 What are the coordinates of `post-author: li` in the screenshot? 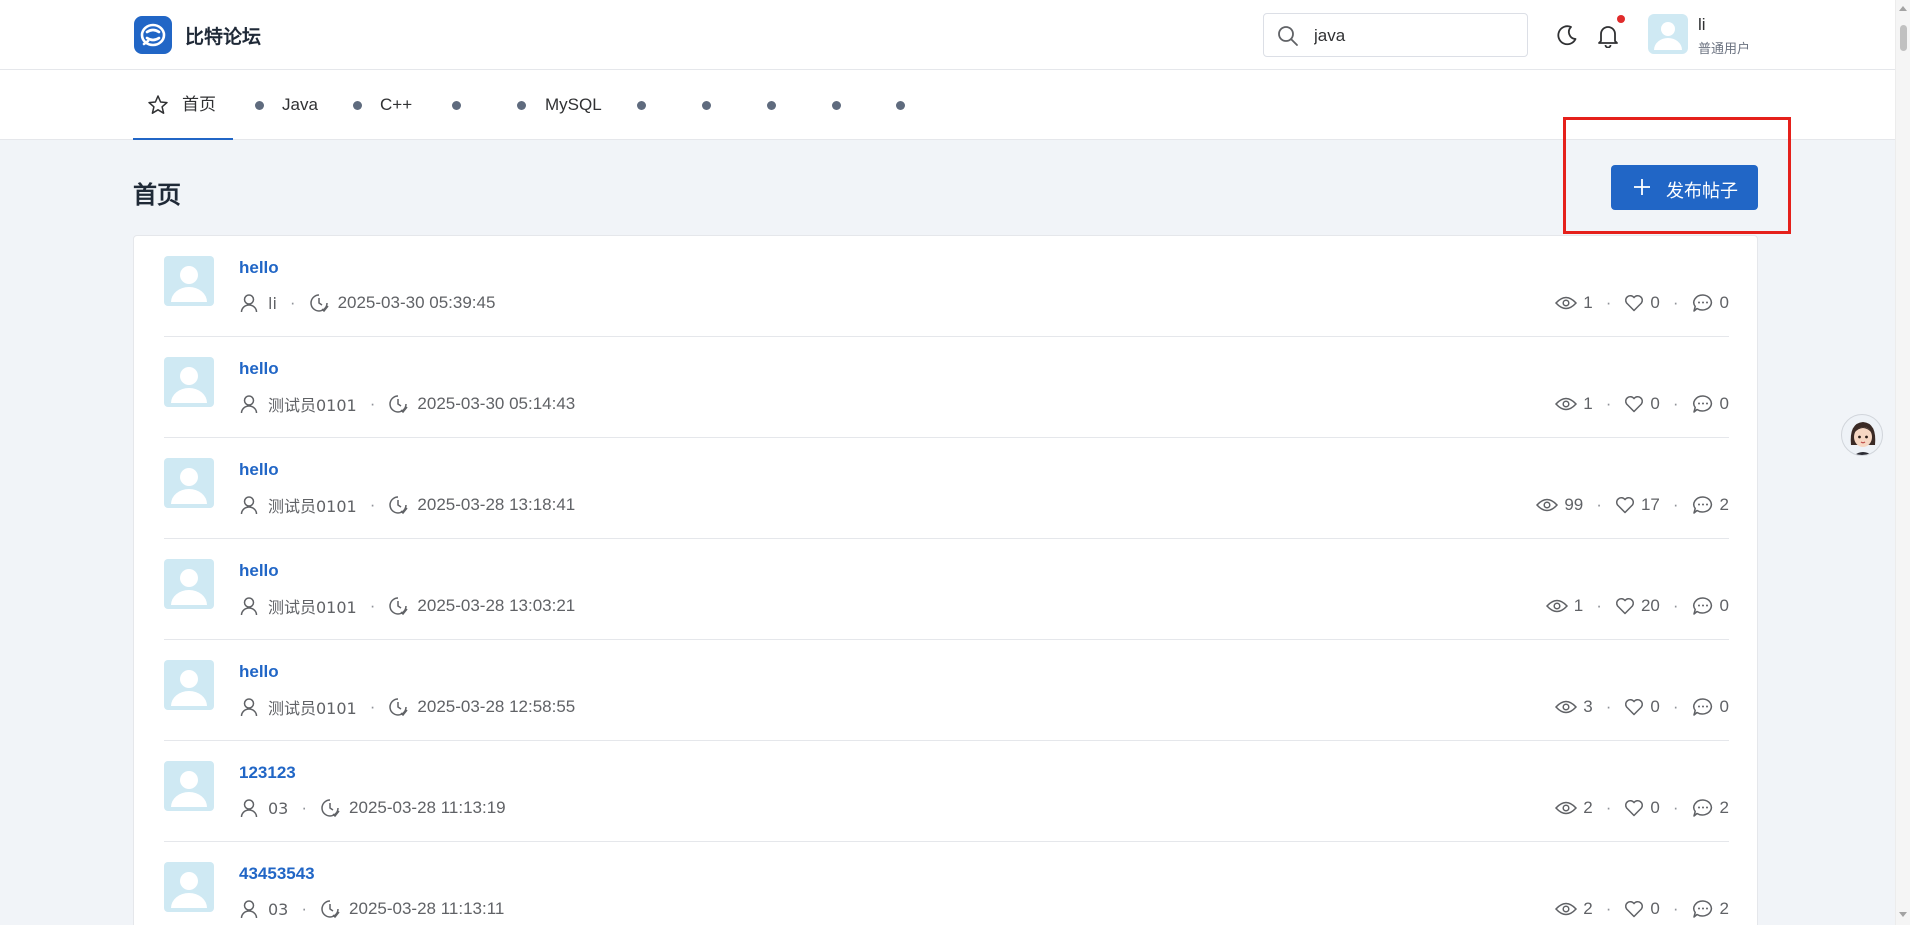 It's located at (272, 303).